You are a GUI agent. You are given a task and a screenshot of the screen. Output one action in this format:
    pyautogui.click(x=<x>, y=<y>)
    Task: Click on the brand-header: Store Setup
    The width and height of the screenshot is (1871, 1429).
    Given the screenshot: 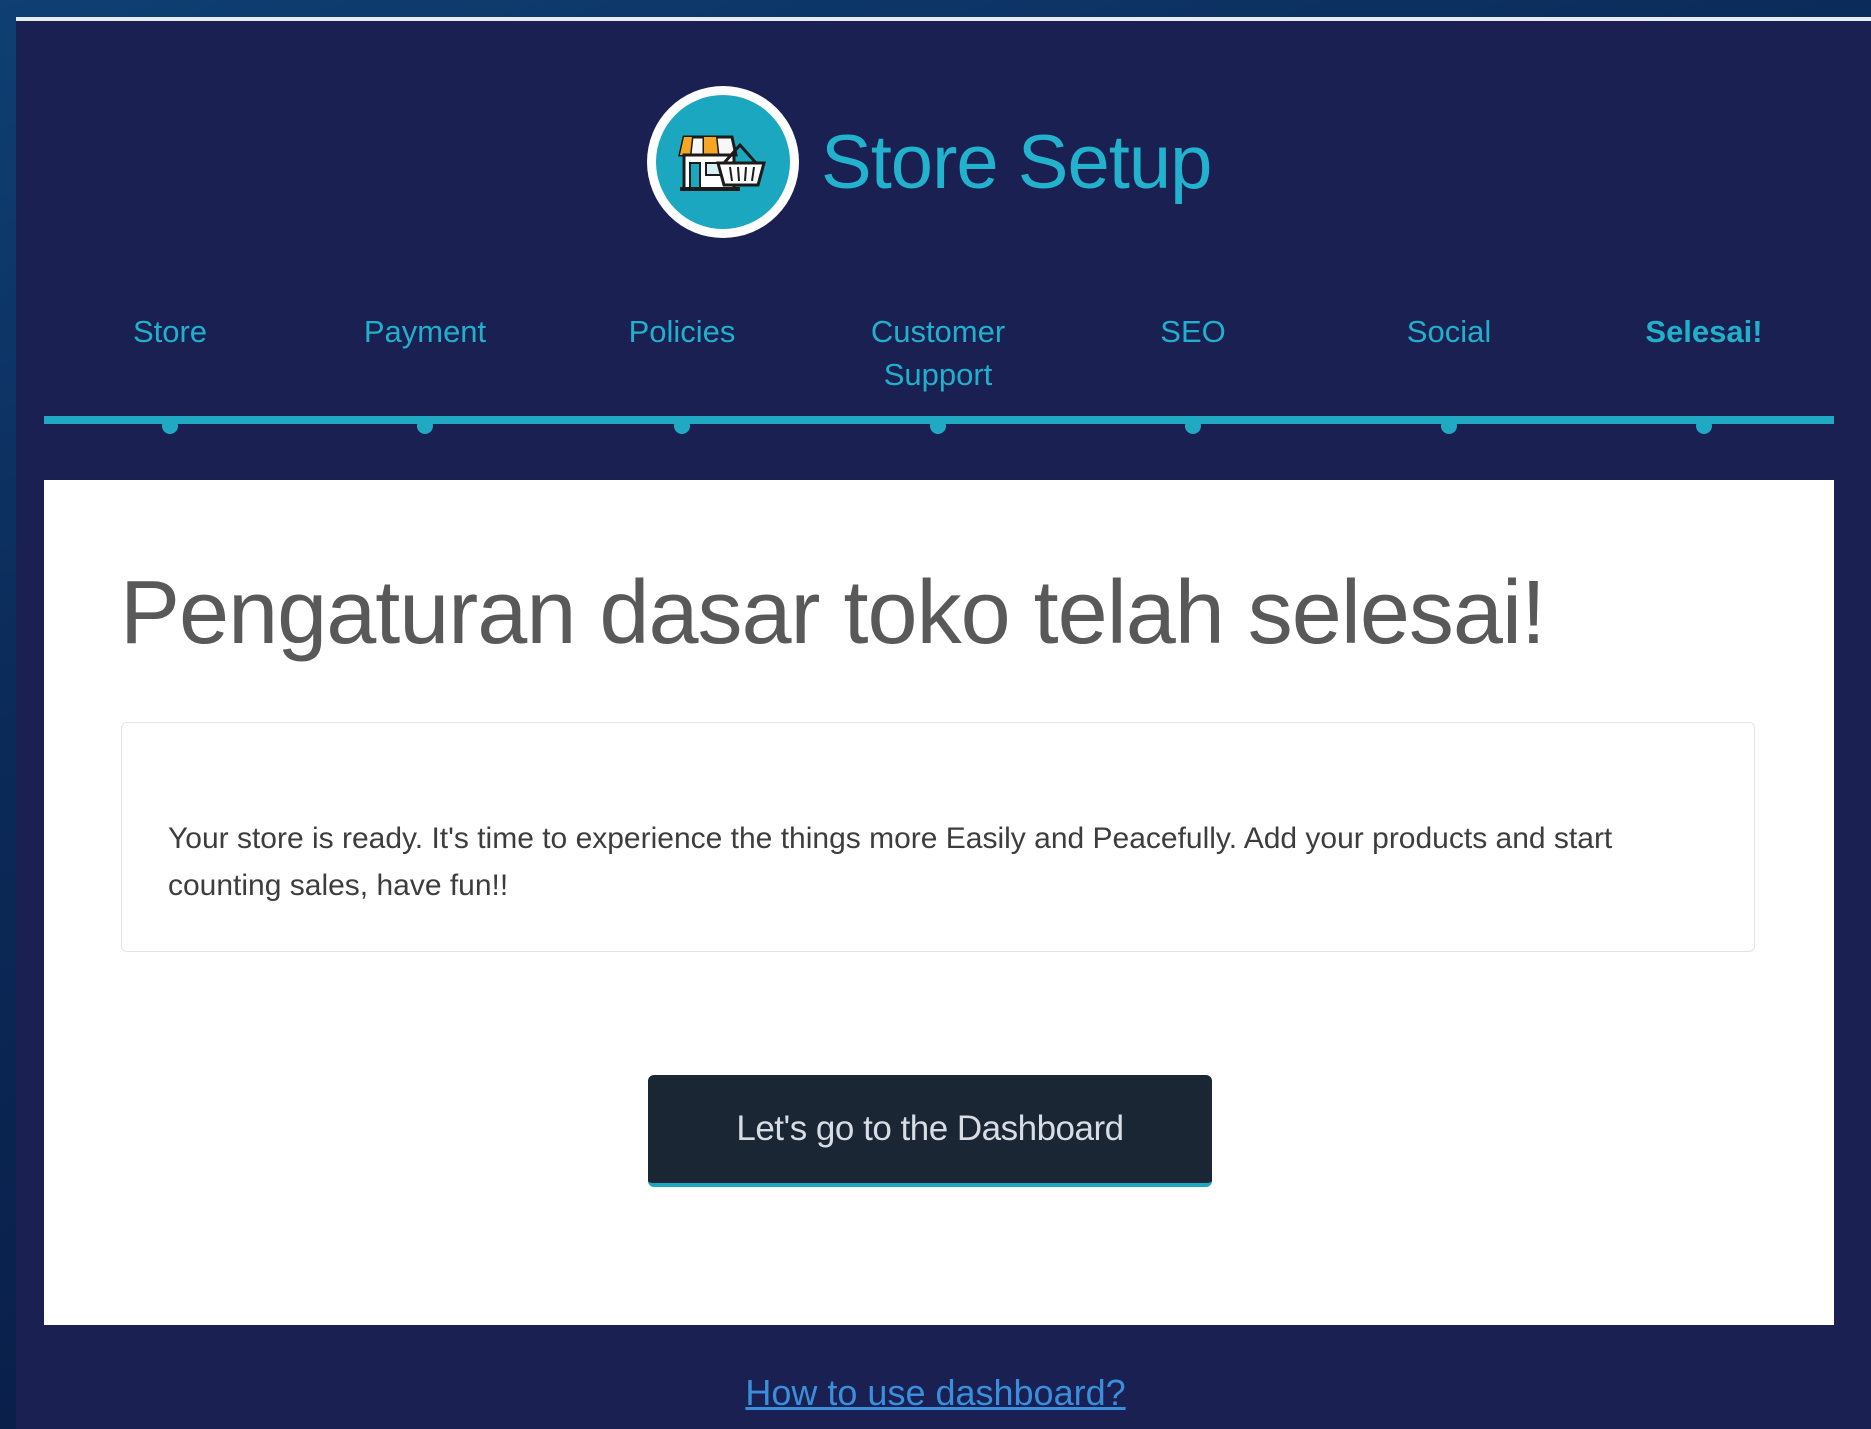 What is the action you would take?
    pyautogui.click(x=929, y=162)
    